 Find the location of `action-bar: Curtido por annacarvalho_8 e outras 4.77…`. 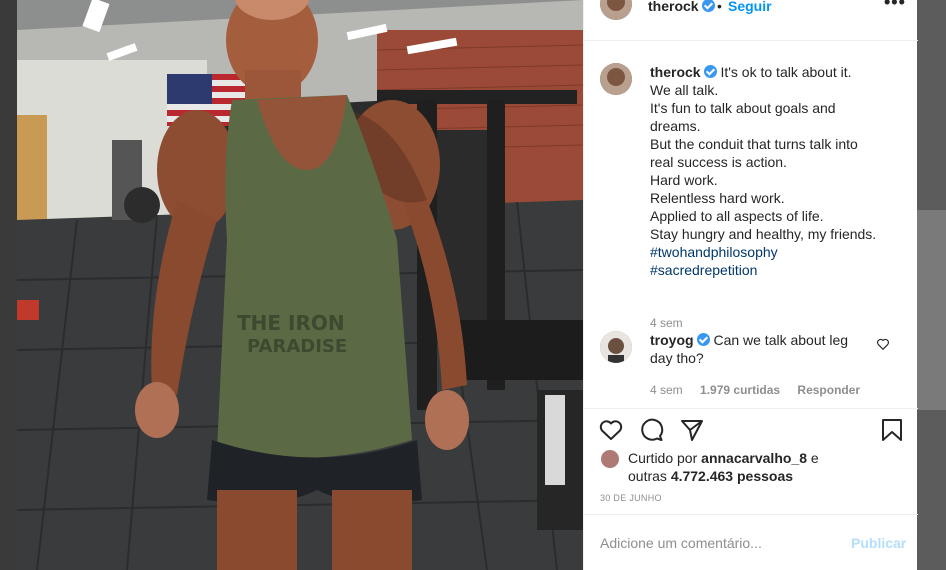

action-bar: Curtido por annacarvalho_8 e outras 4.77… is located at coordinates (751, 461).